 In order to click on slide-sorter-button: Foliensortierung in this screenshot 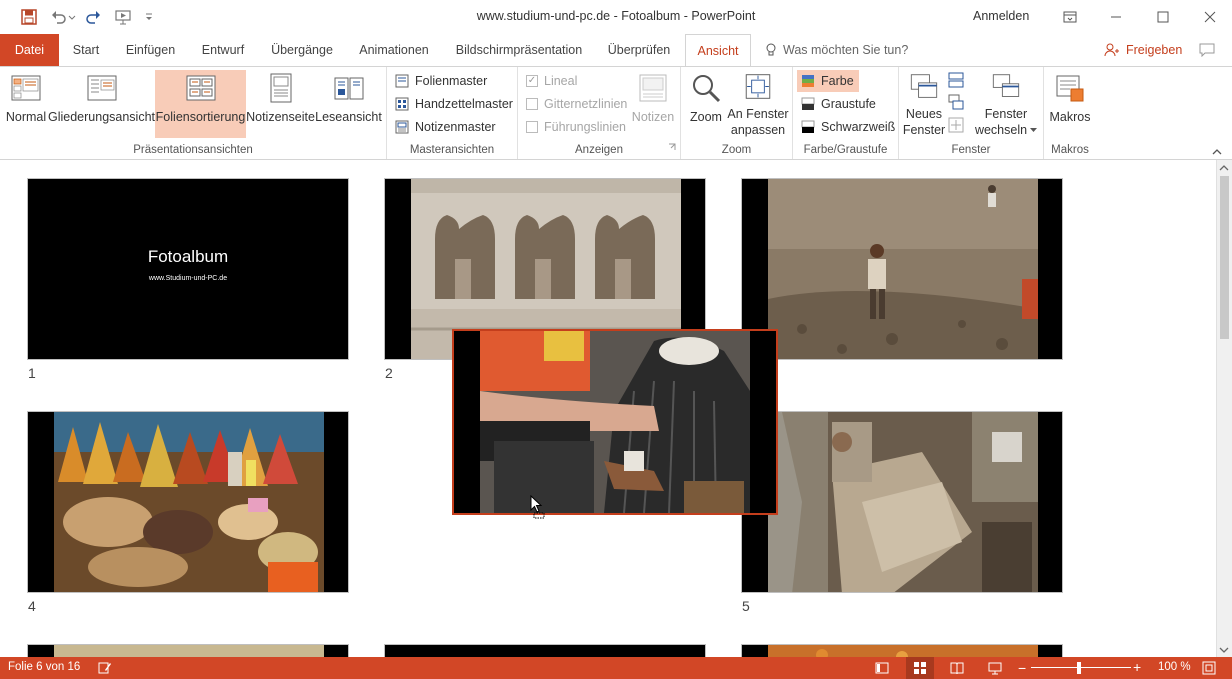, I will do `click(200, 104)`.